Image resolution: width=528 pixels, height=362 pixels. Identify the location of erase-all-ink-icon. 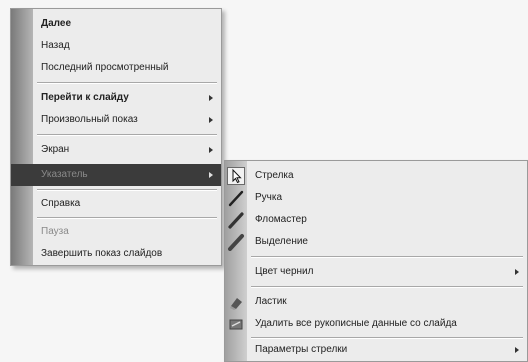
(236, 324).